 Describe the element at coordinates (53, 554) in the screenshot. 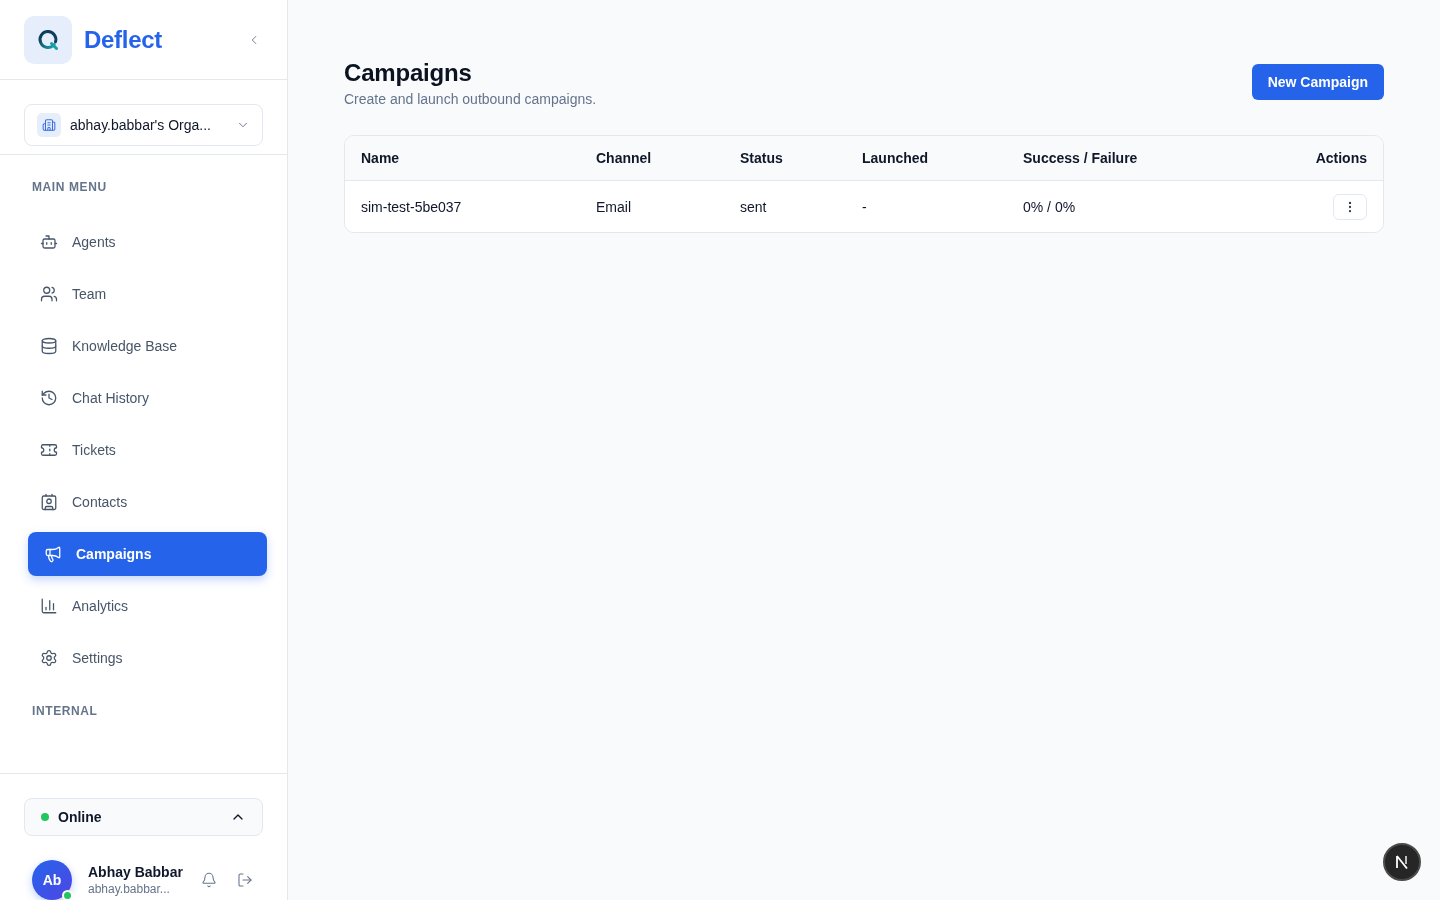

I see `megaphone-icon` at that location.